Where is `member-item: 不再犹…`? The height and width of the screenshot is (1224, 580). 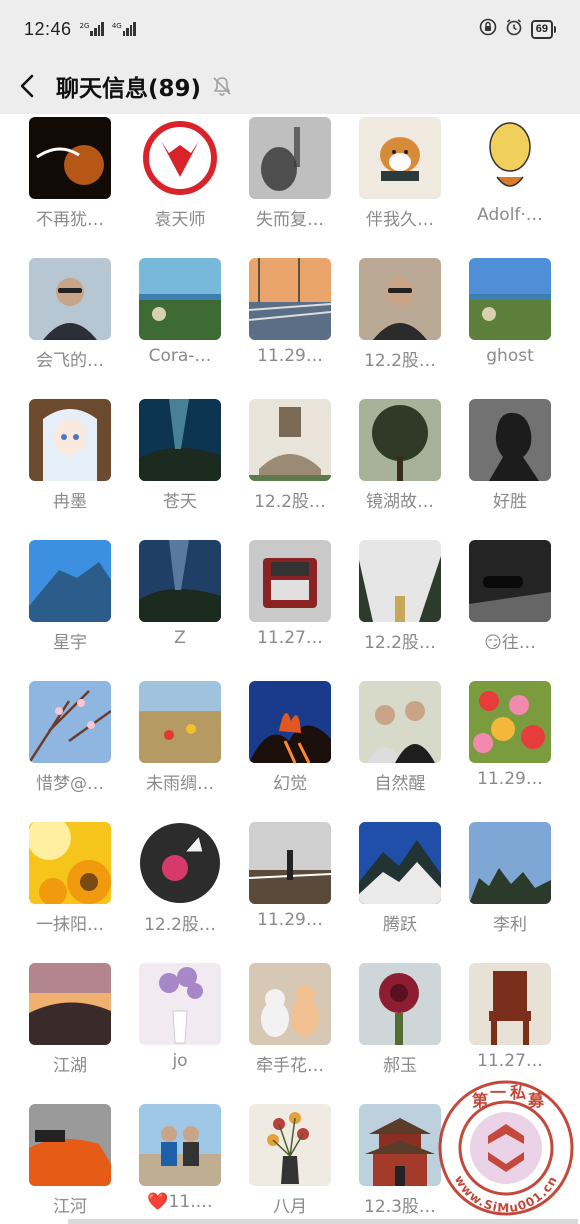 member-item: 不再犹… is located at coordinates (70, 184).